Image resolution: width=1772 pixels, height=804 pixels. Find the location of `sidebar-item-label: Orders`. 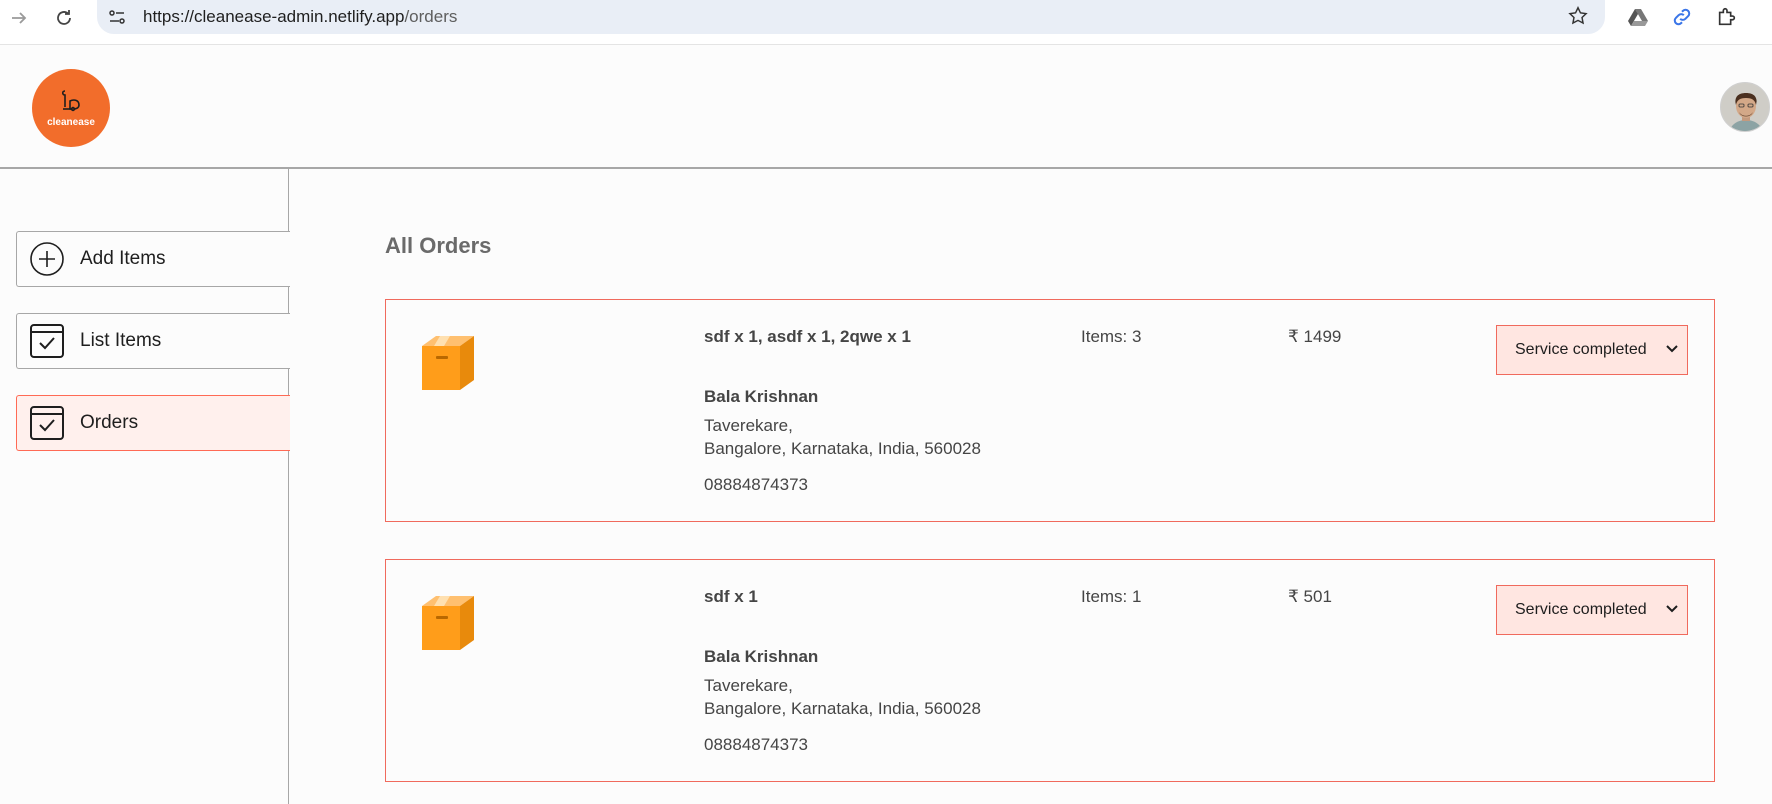

sidebar-item-label: Orders is located at coordinates (109, 422).